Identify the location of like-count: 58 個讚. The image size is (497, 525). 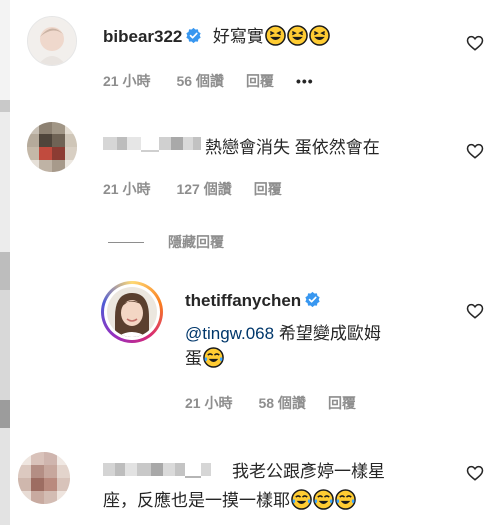
(281, 403).